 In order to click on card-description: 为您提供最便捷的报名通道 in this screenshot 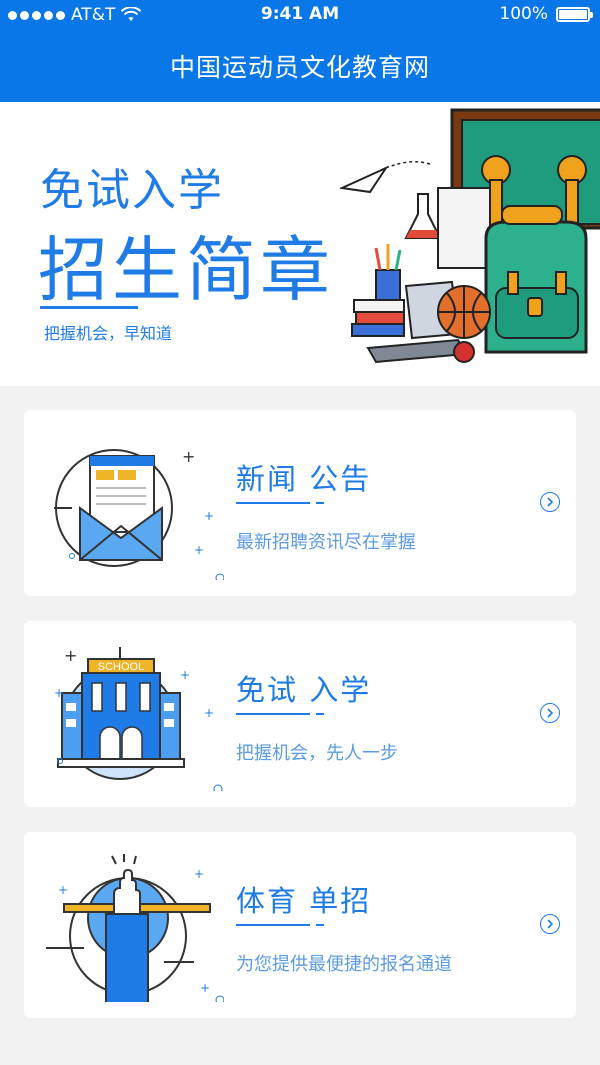, I will do `click(344, 964)`.